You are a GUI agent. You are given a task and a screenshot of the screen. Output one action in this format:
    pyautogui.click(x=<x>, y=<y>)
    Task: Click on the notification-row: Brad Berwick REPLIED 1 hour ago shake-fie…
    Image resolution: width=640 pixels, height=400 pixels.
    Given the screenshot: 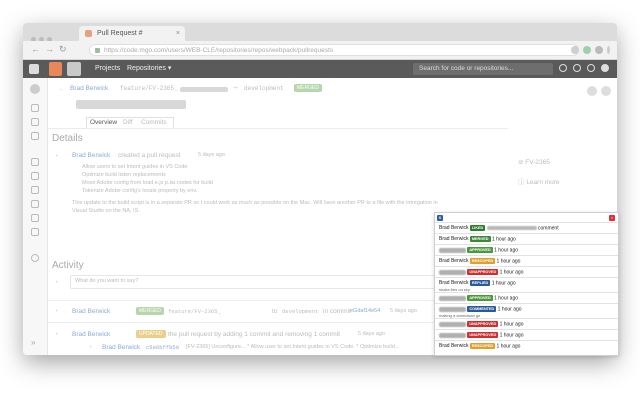 What is the action you would take?
    pyautogui.click(x=526, y=284)
    